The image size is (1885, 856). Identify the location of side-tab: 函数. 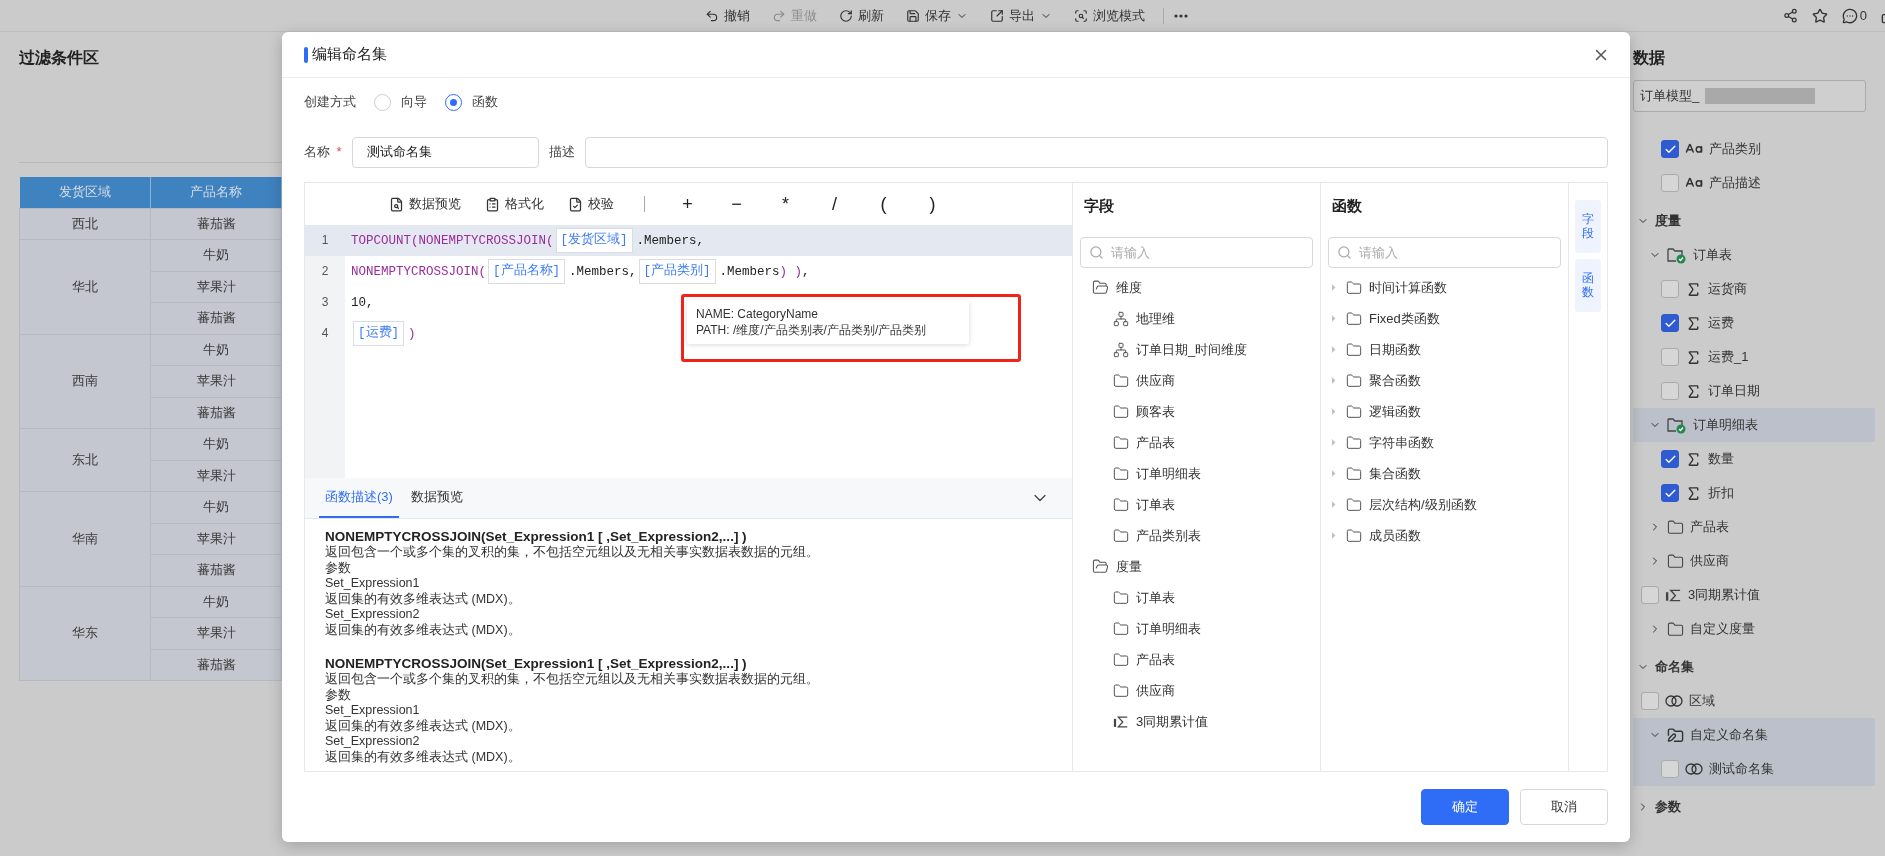
(1588, 285).